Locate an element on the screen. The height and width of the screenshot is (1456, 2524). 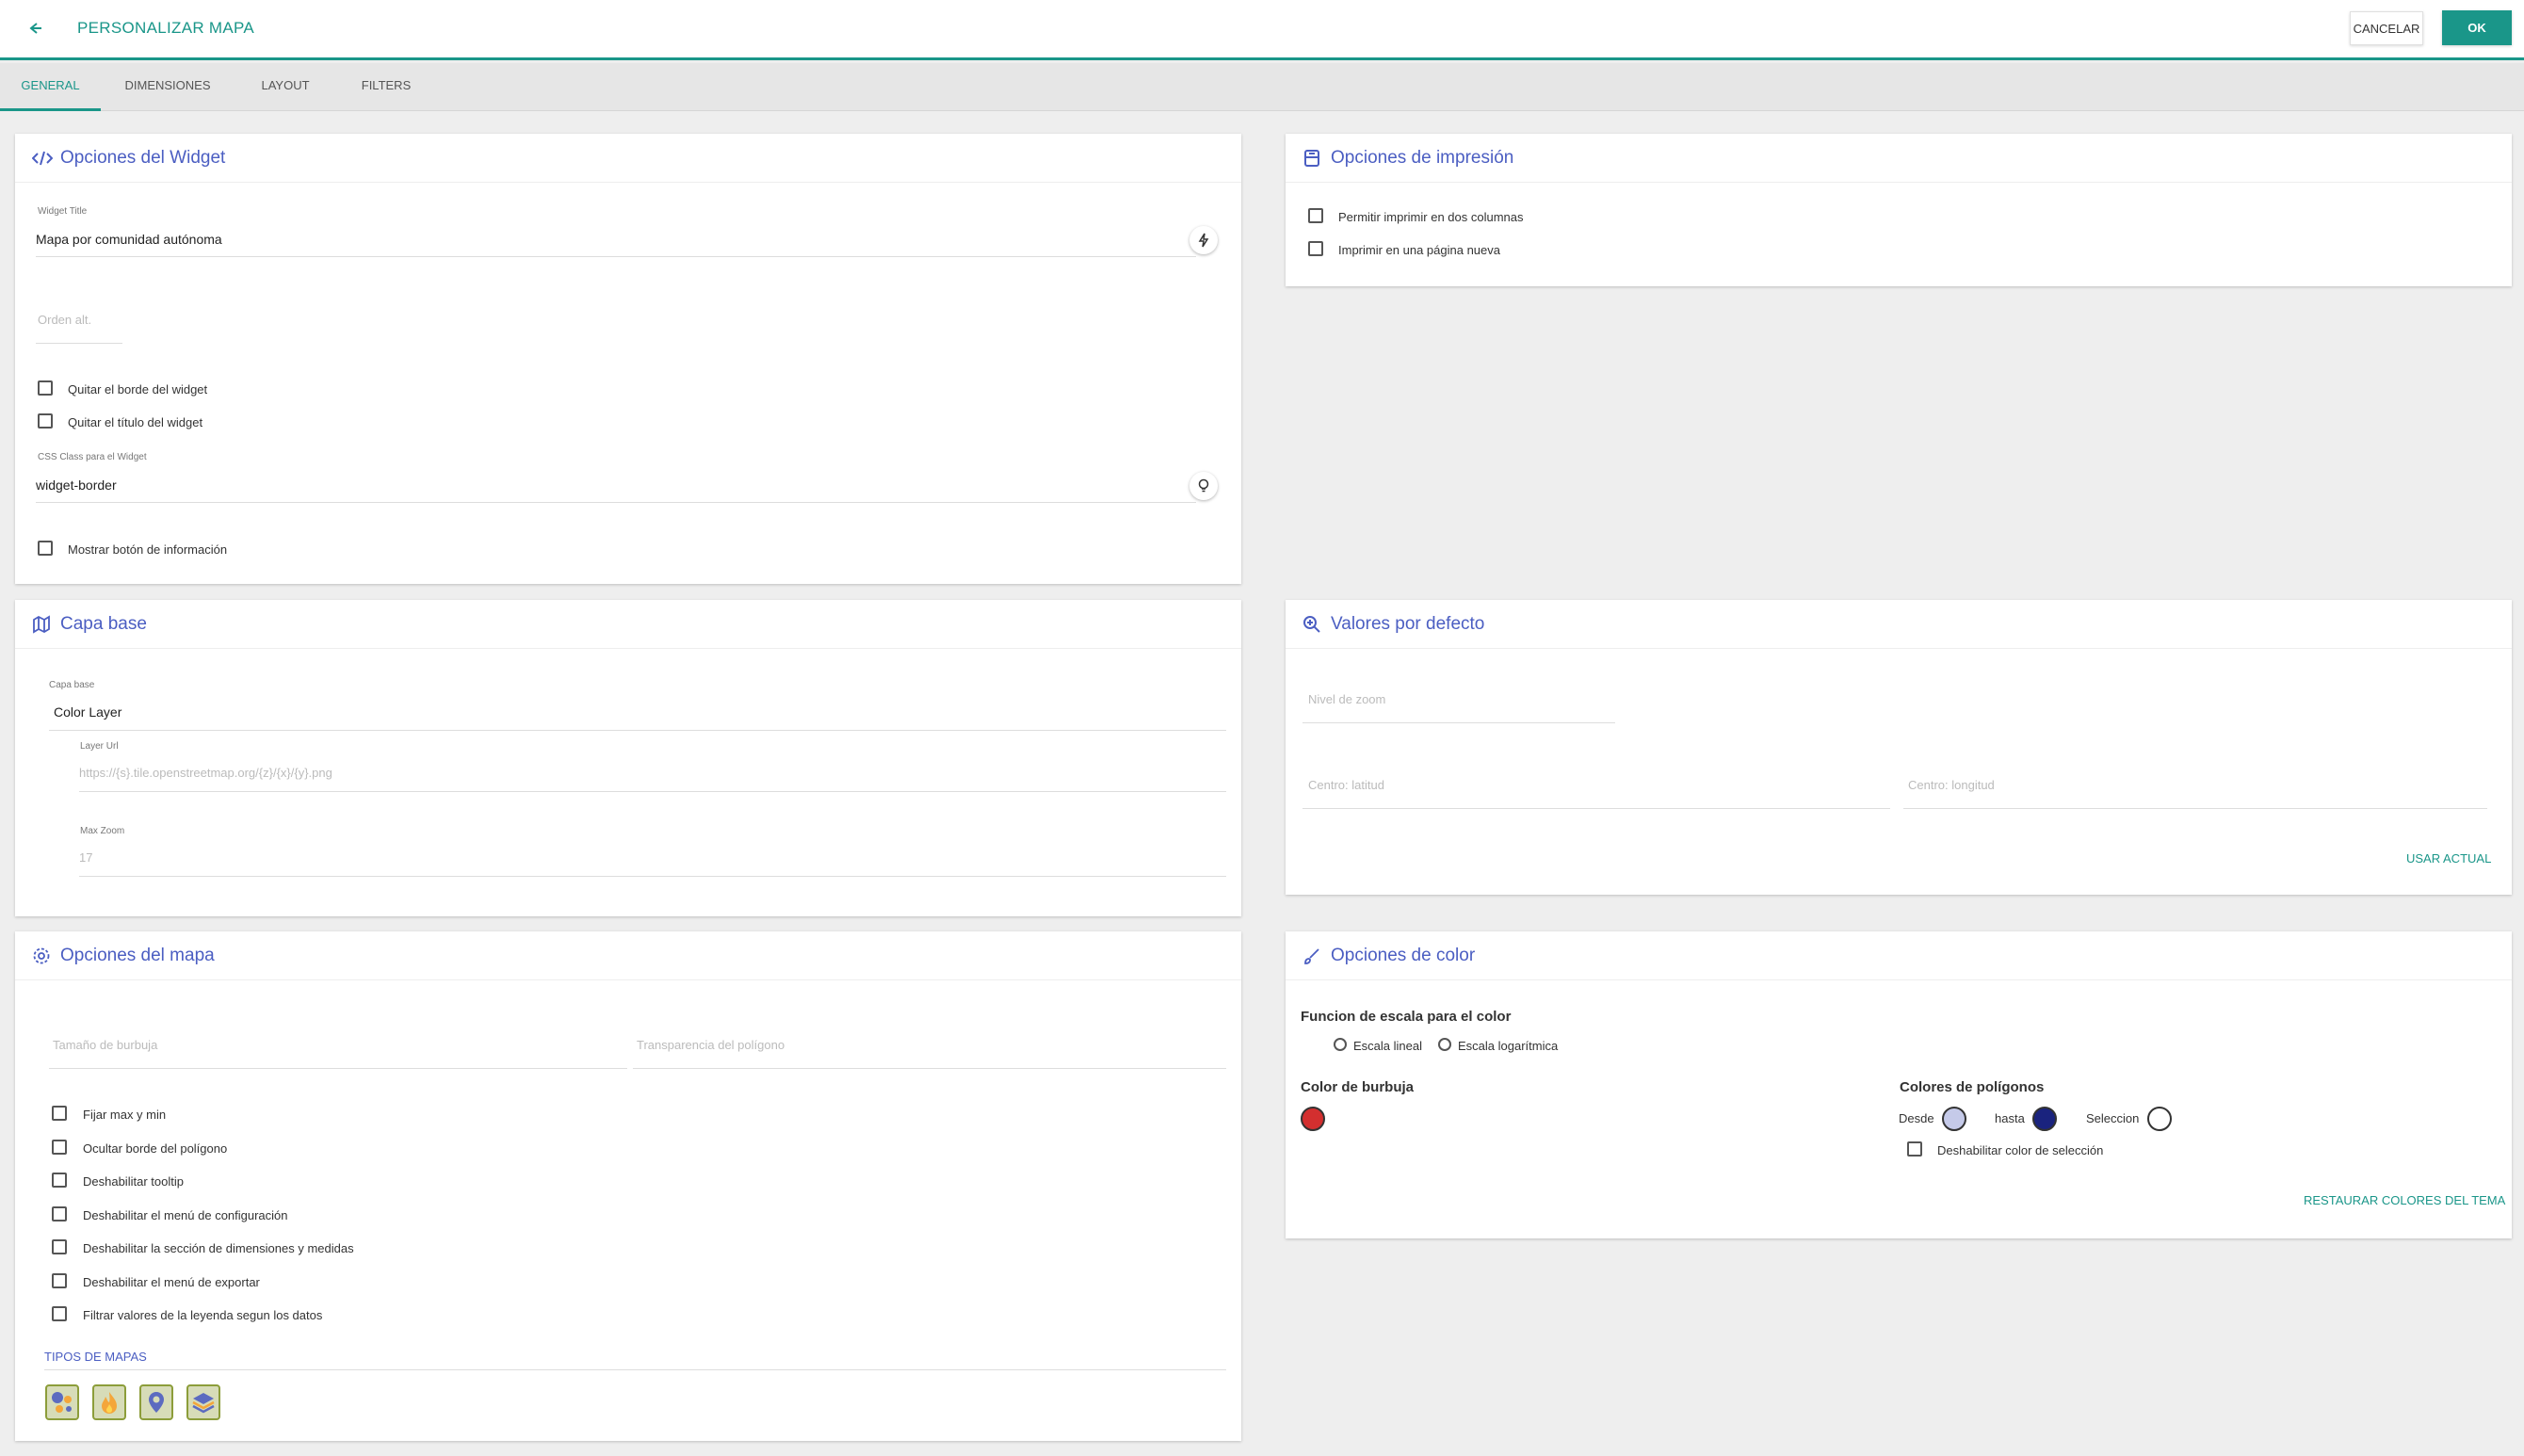
code-icon is located at coordinates (43, 158).